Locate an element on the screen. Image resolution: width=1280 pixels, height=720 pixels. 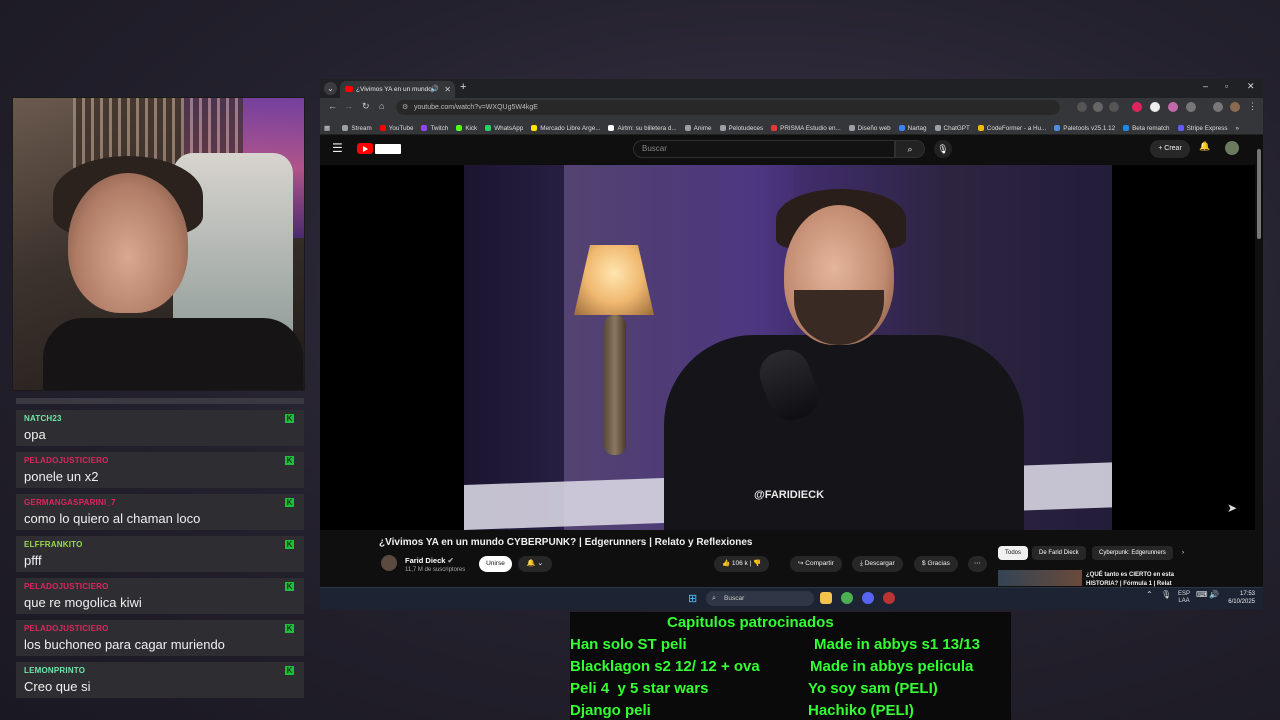
star-icon is located at coordinates (1114, 107).